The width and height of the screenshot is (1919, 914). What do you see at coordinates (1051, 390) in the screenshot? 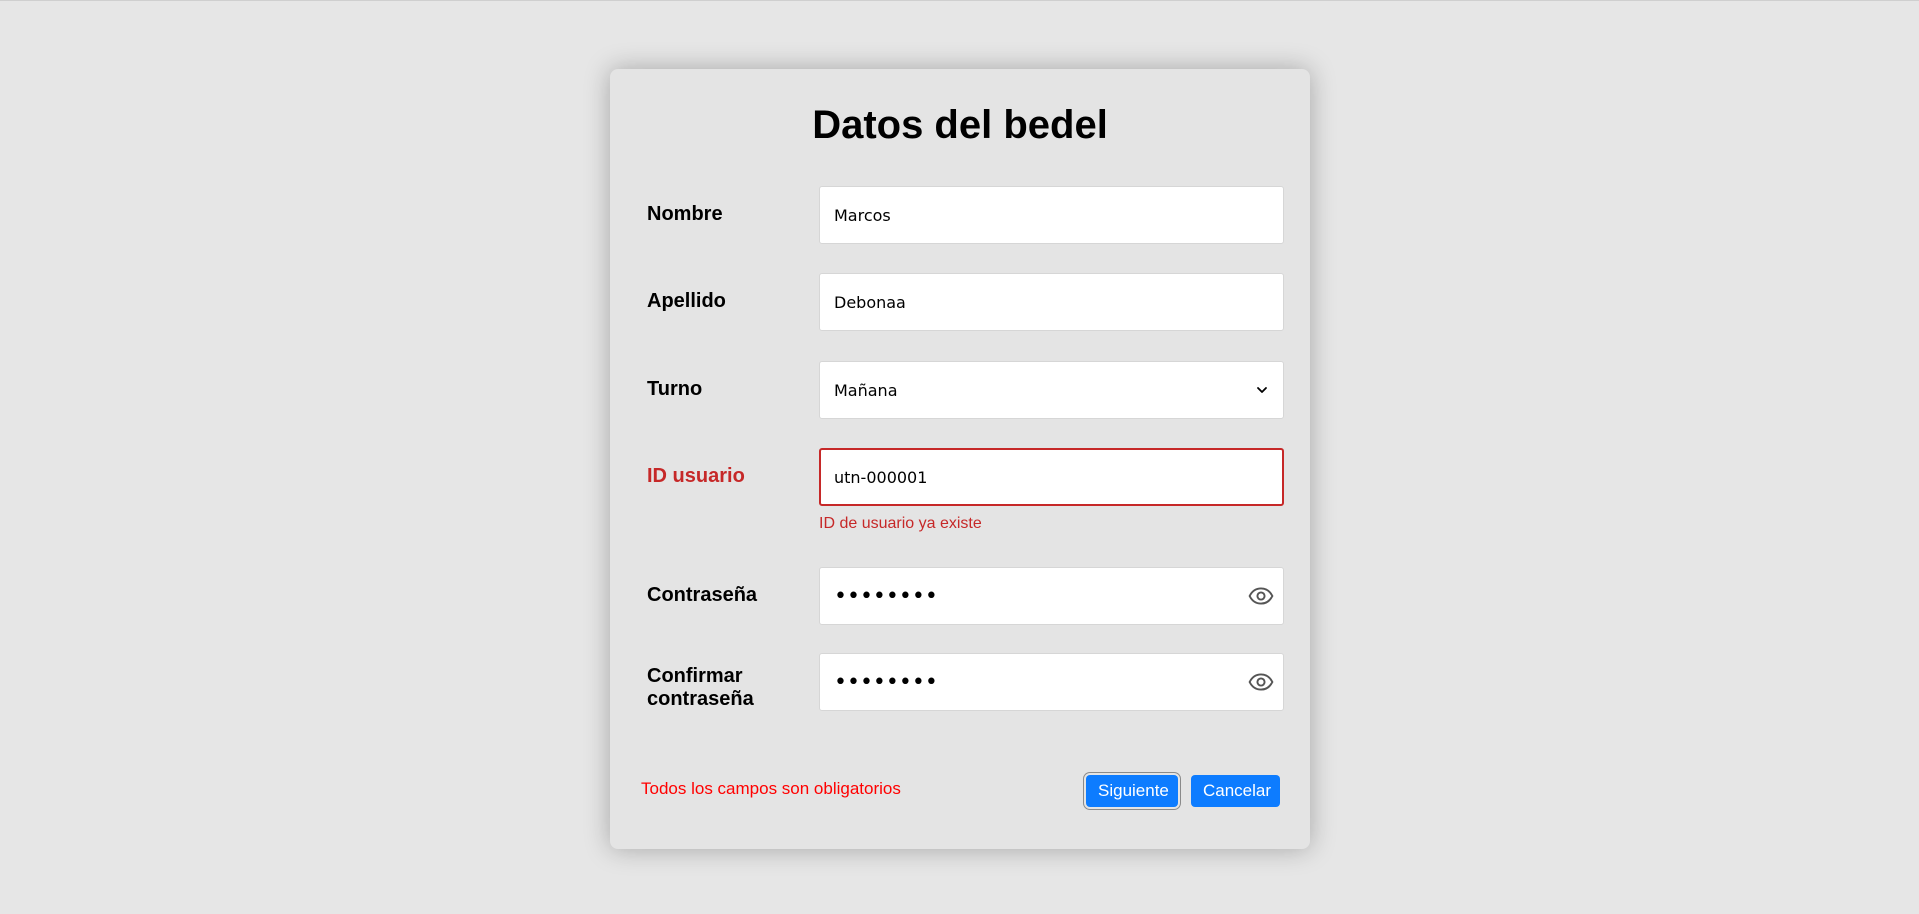
I see `turno-select: Mañana` at bounding box center [1051, 390].